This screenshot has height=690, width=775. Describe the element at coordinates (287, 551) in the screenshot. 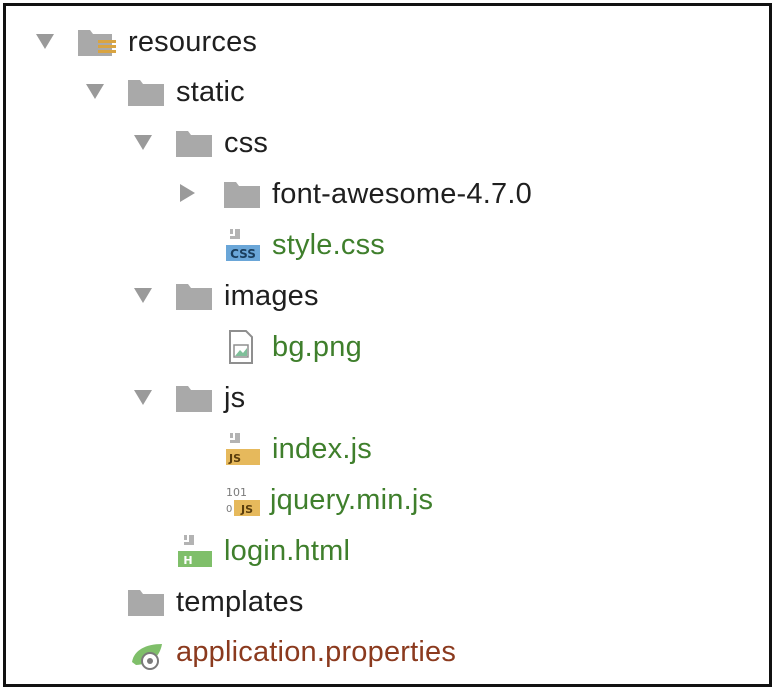

I see `tree-node-label: login.html` at that location.